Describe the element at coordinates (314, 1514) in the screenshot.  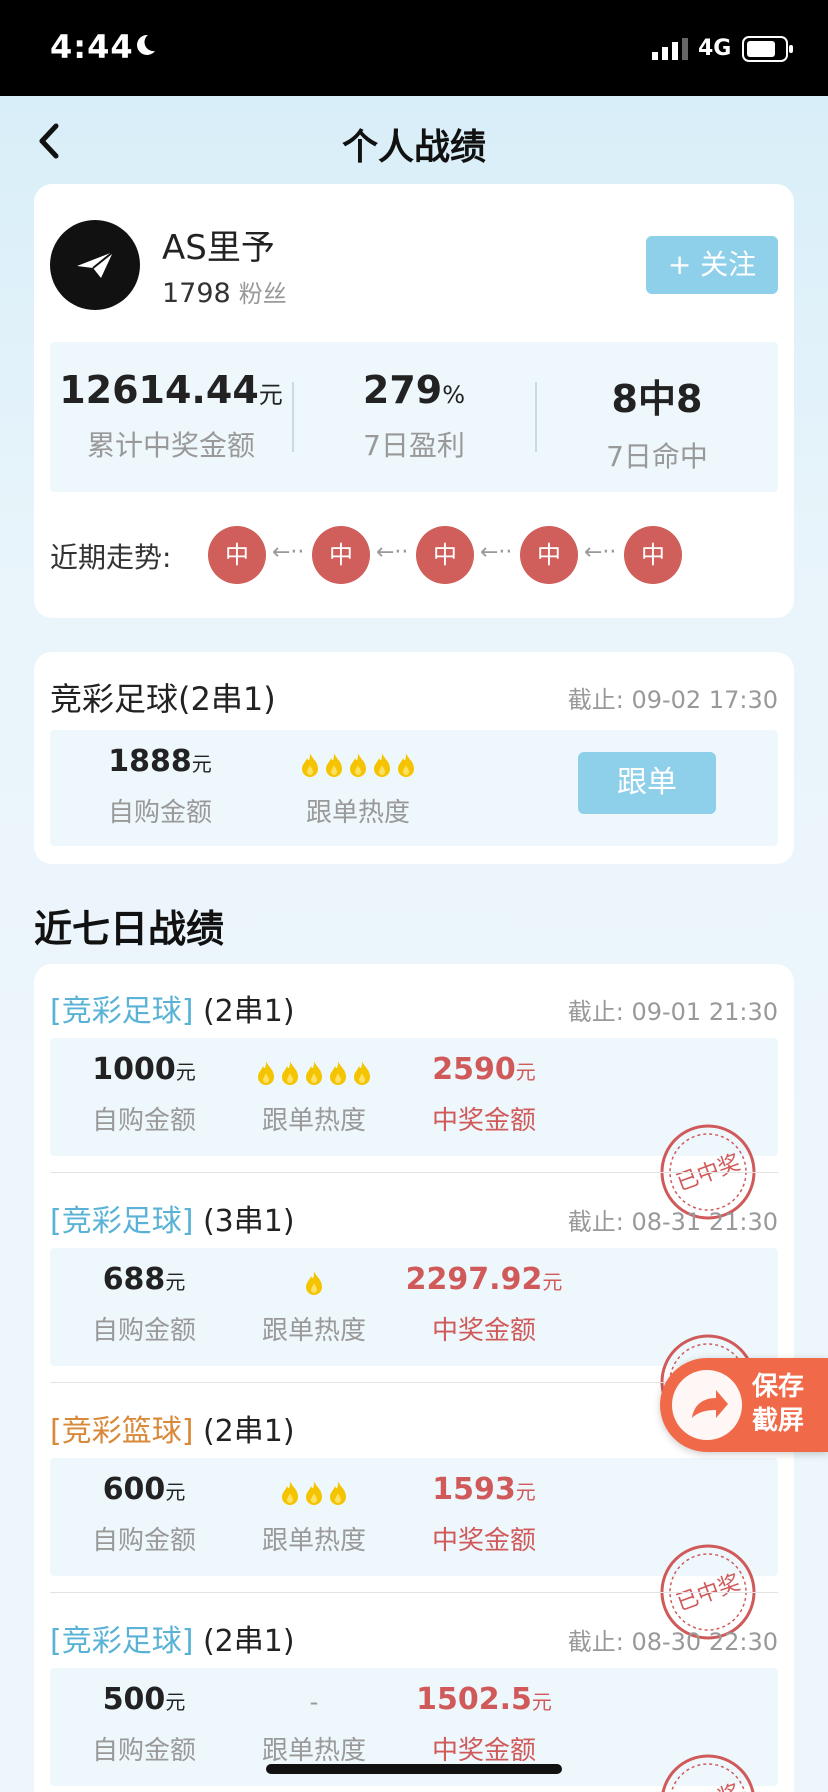
I see `record-heat: 跟单热度` at that location.